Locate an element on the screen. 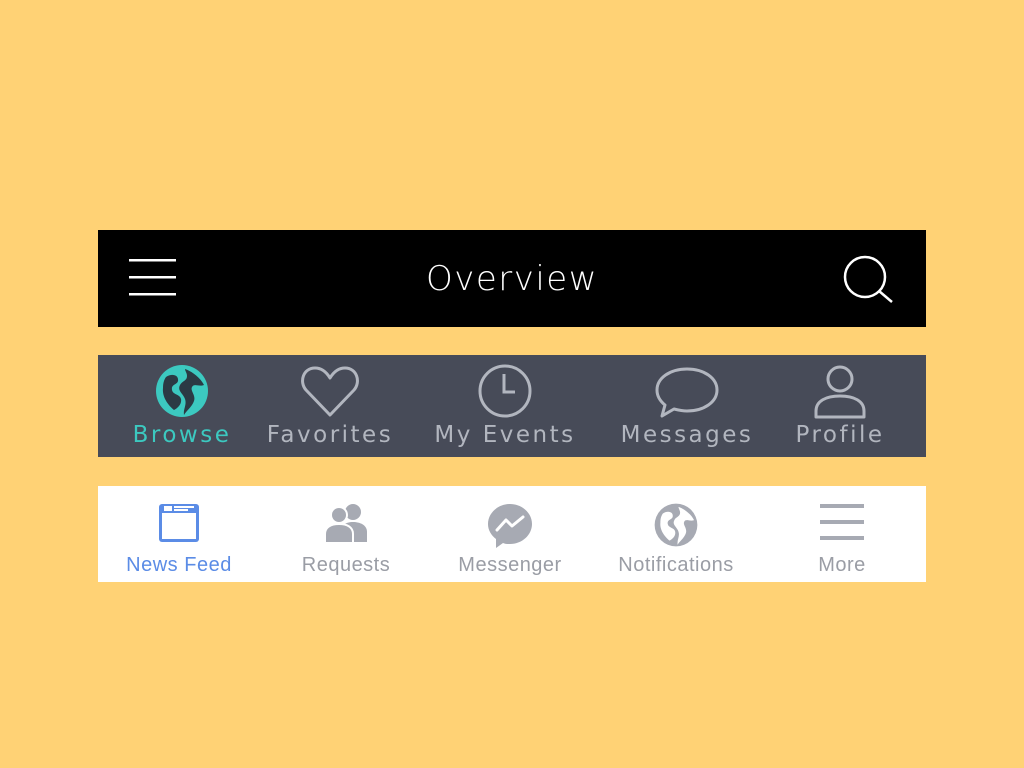 The height and width of the screenshot is (768, 1024). top-header-bar: Overview is located at coordinates (512, 278).